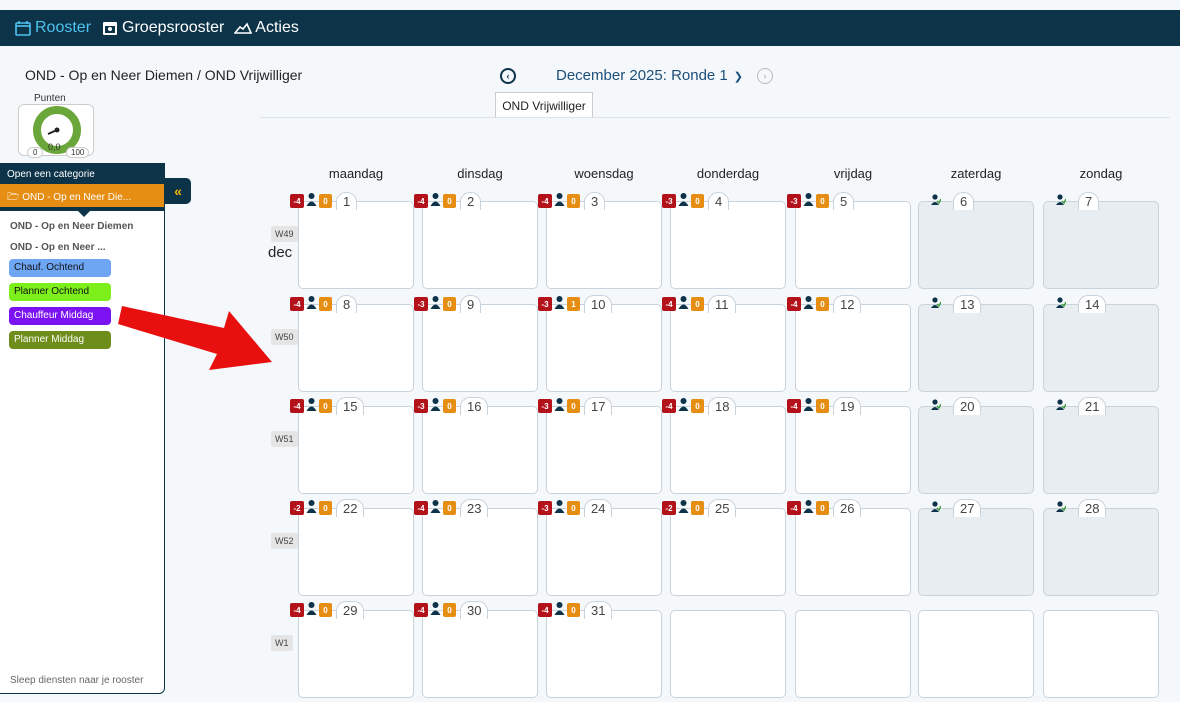 The height and width of the screenshot is (702, 1180). Describe the element at coordinates (50, 98) in the screenshot. I see `gauge-label: Punten` at that location.